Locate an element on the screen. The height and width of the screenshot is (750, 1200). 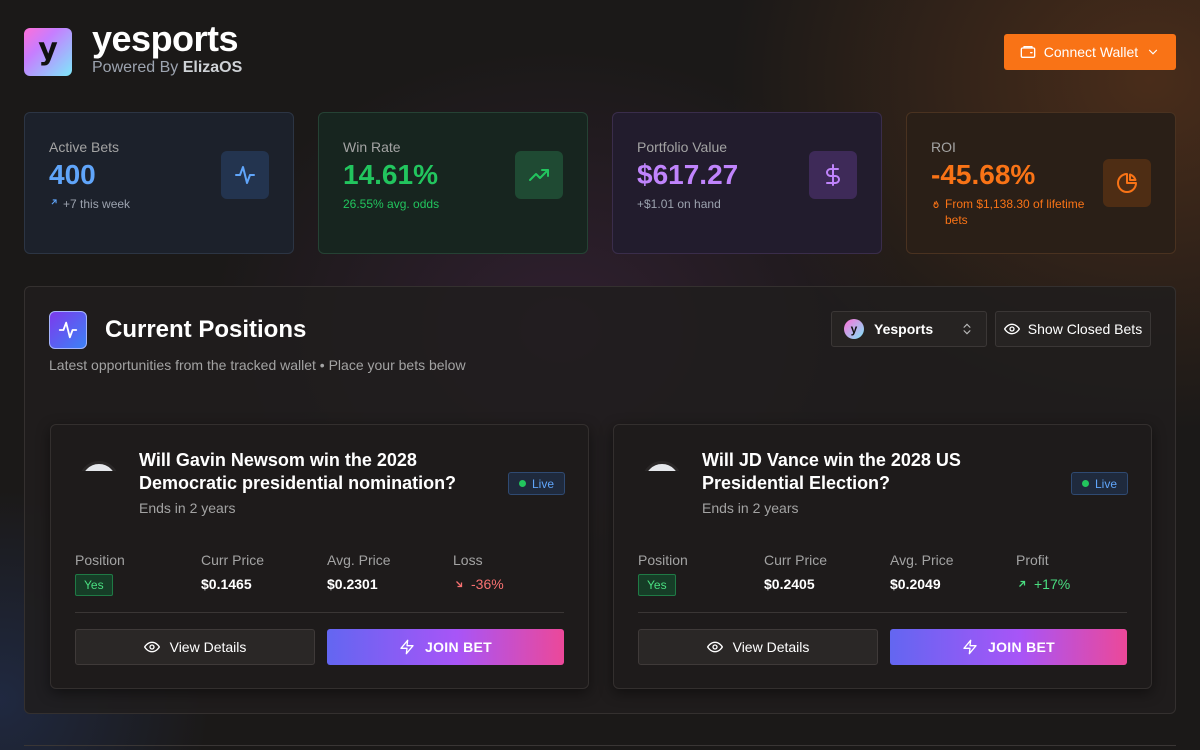
stat-card-portfolio-value: Portfolio Value $617.27 +$1.01 on hand is located at coordinates (747, 183).